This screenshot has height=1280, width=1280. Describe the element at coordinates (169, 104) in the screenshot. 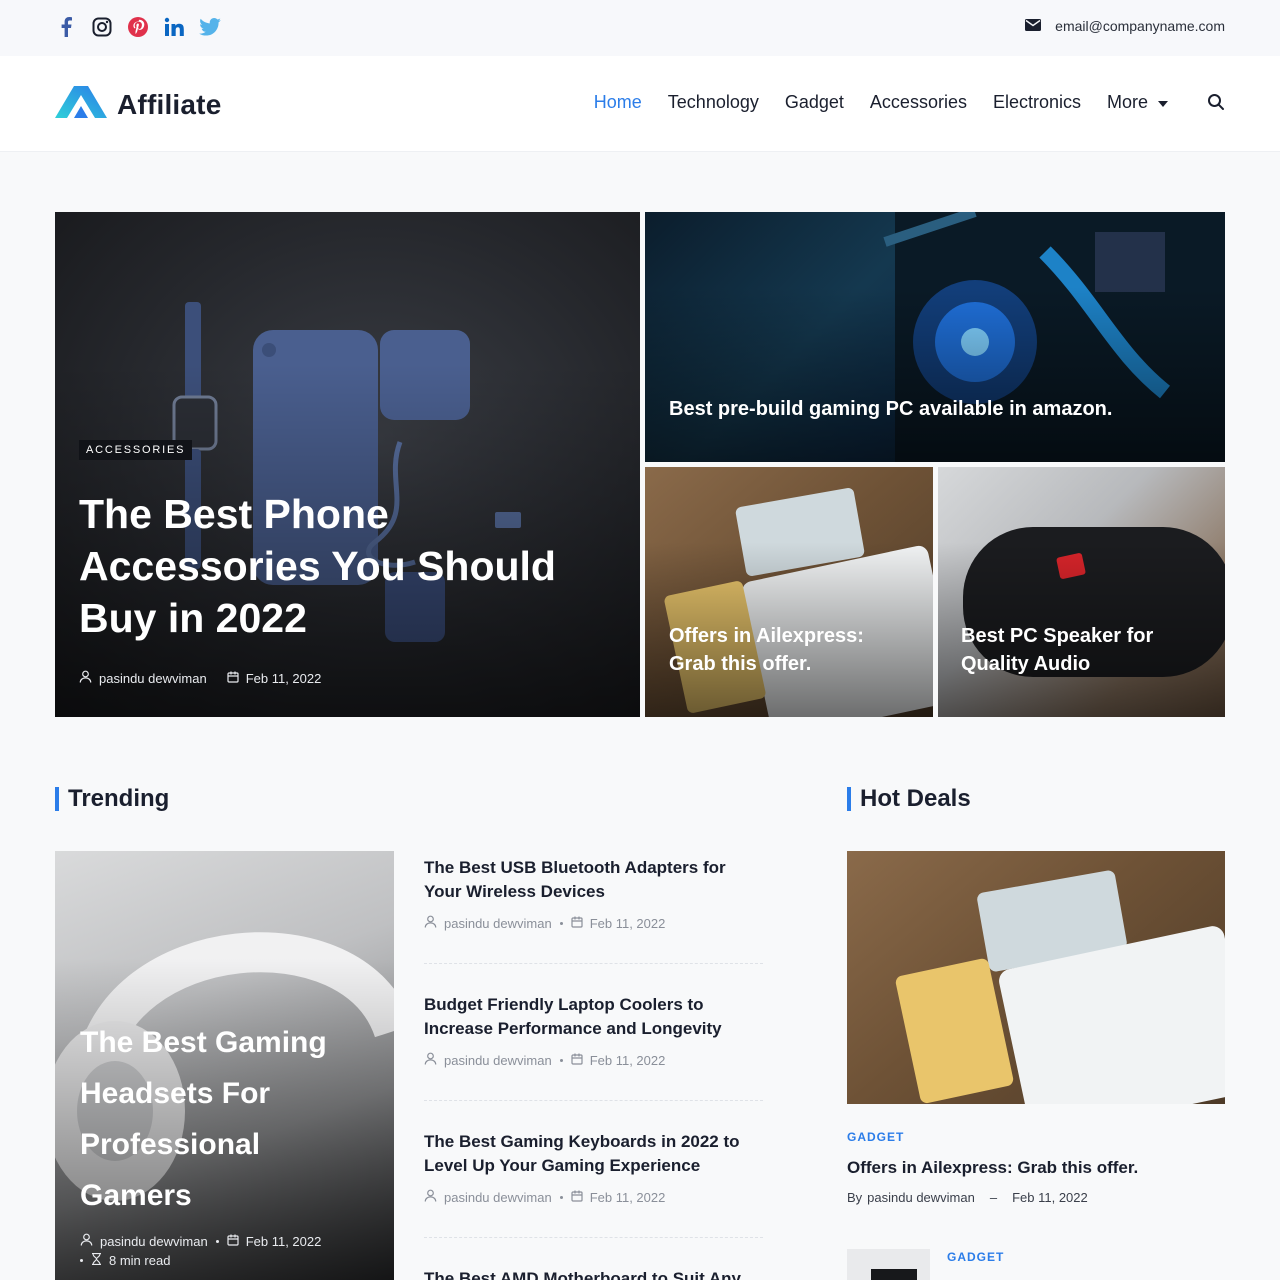

I see `logo-text: Affiliate` at that location.